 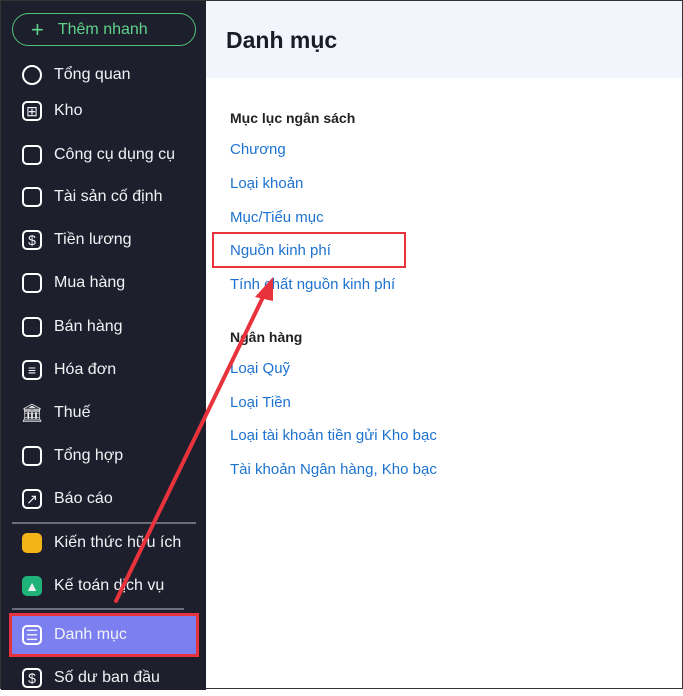 I want to click on link-item-type: Loại khoản, so click(x=266, y=183).